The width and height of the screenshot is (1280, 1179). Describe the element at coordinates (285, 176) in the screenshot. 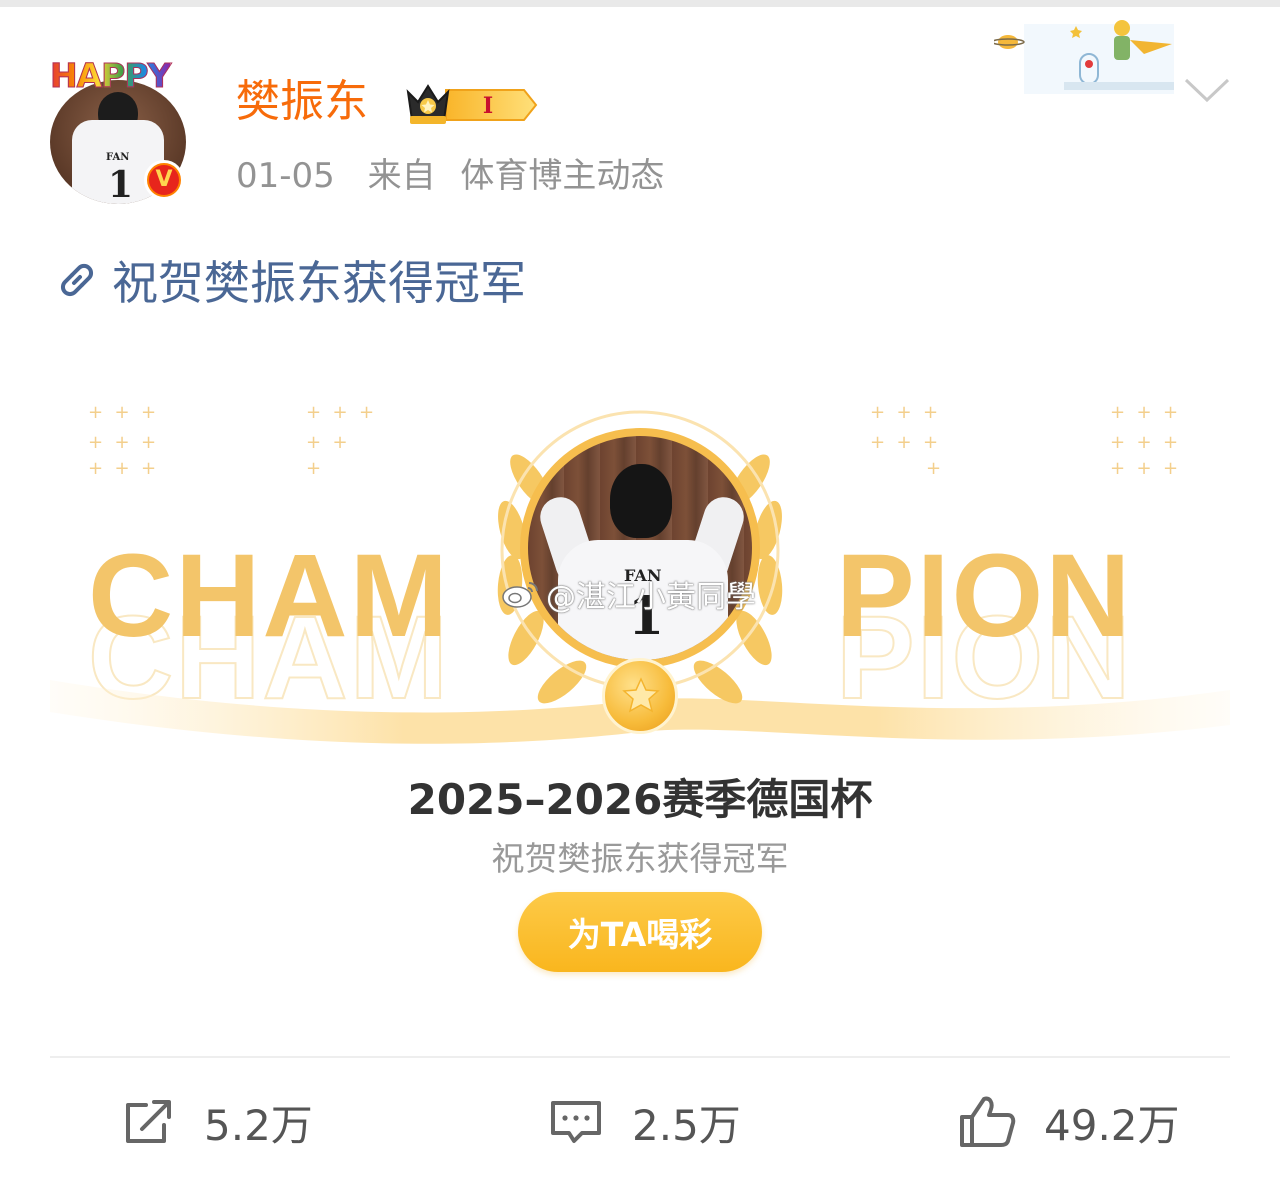

I see `post-date: 01-05` at that location.